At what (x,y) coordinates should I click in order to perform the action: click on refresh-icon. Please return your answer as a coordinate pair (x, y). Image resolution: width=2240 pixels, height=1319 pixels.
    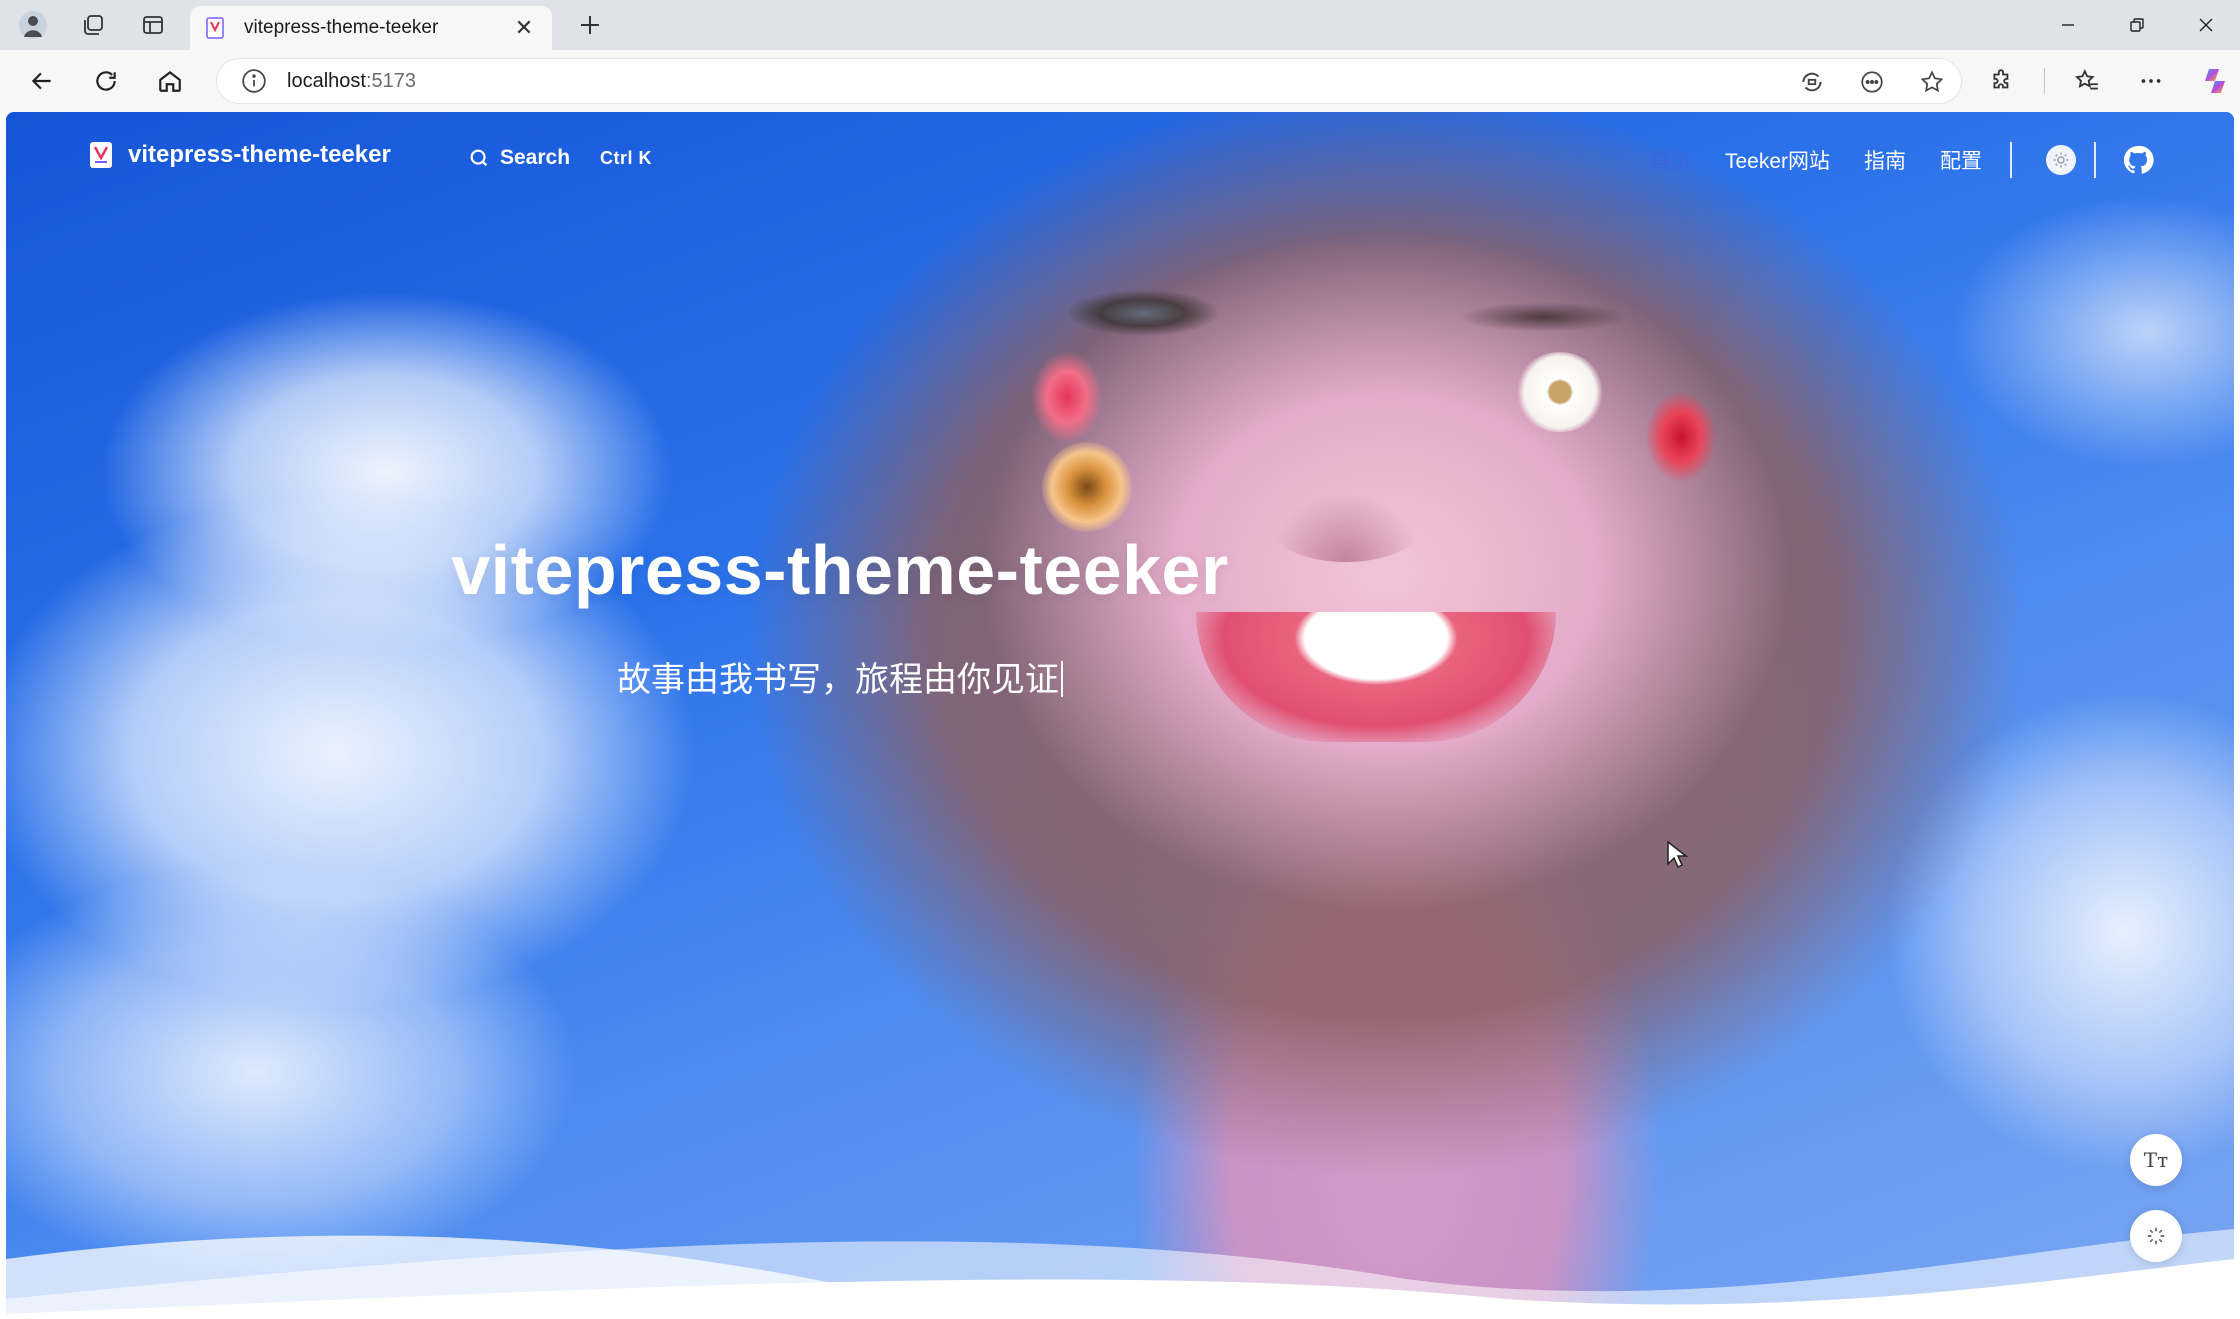
    Looking at the image, I should click on (106, 81).